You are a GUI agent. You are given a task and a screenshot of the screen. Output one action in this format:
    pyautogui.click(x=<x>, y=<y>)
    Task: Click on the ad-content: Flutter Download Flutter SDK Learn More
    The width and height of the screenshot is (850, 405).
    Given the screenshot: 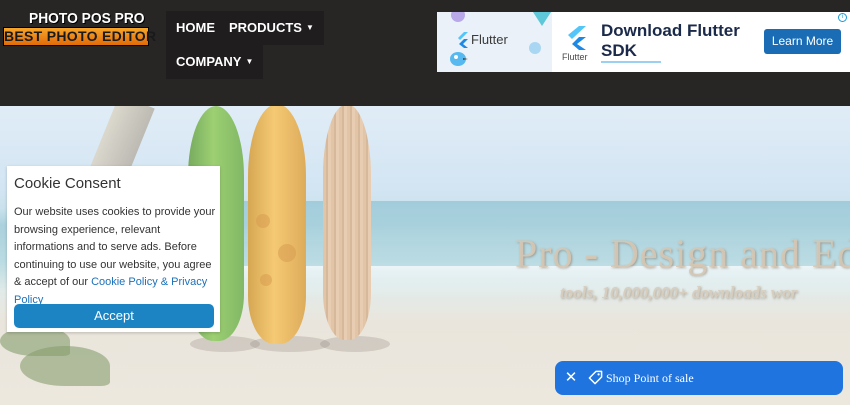 What is the action you would take?
    pyautogui.click(x=702, y=42)
    